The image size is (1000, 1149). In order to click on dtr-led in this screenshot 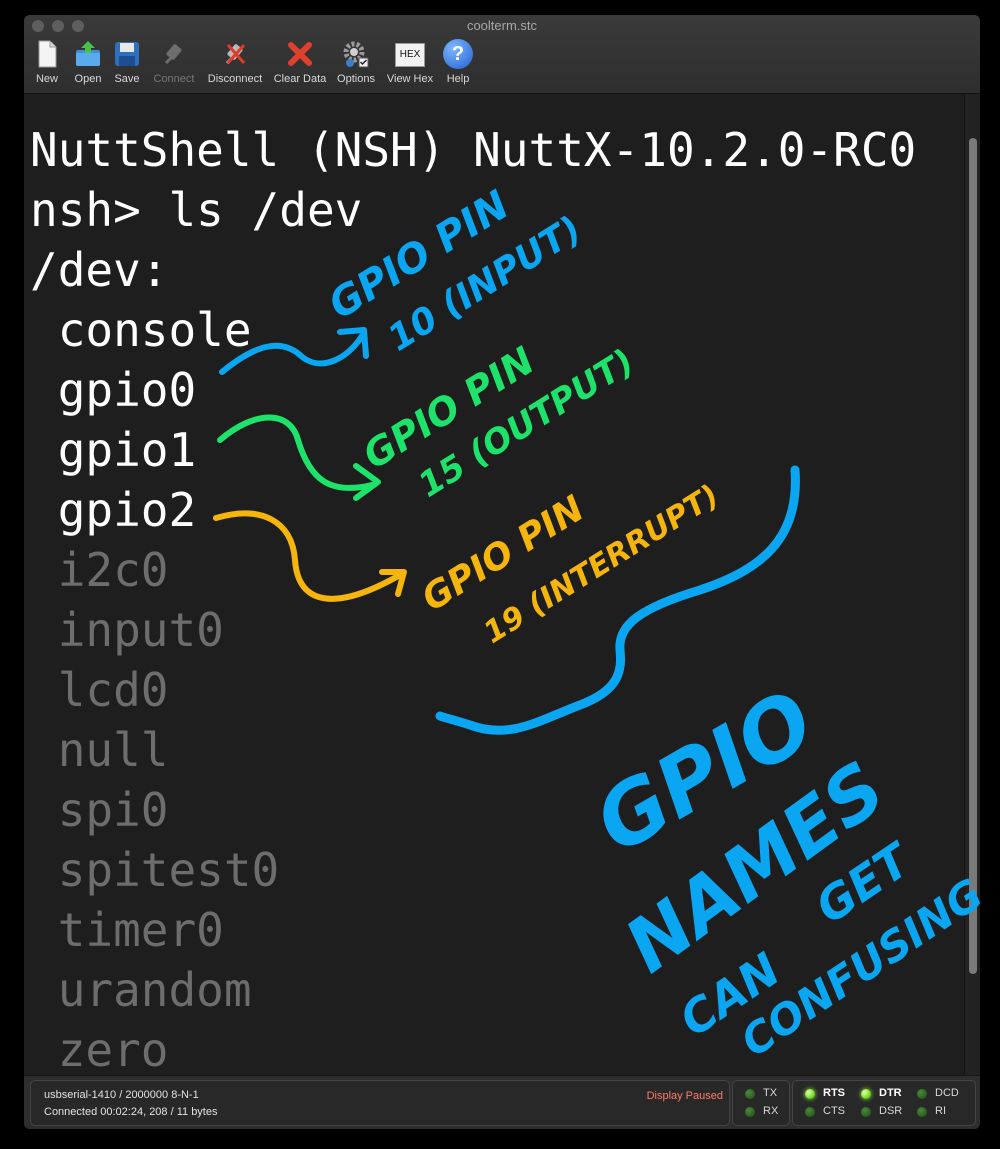, I will do `click(866, 1094)`.